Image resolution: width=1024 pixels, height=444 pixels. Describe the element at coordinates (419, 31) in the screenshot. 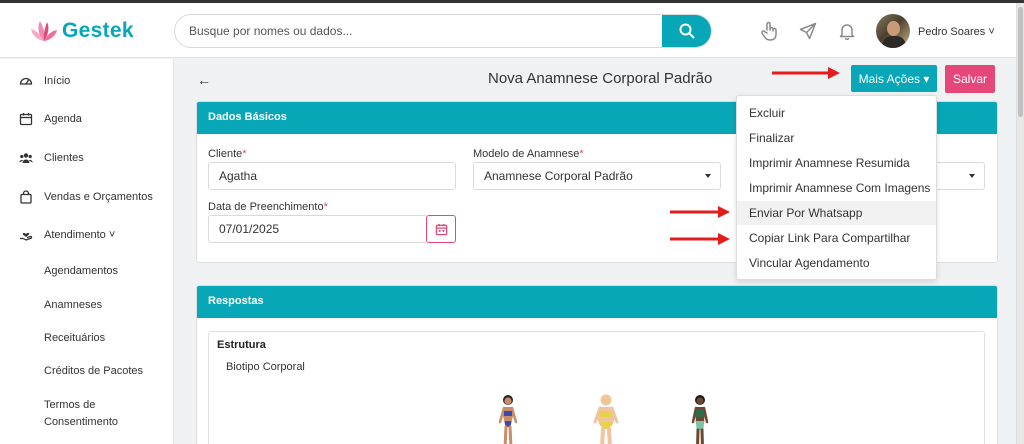

I see `search-input` at that location.